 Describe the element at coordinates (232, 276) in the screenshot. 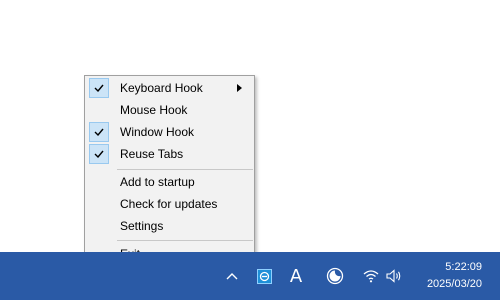

I see `chevron-up-icon` at that location.